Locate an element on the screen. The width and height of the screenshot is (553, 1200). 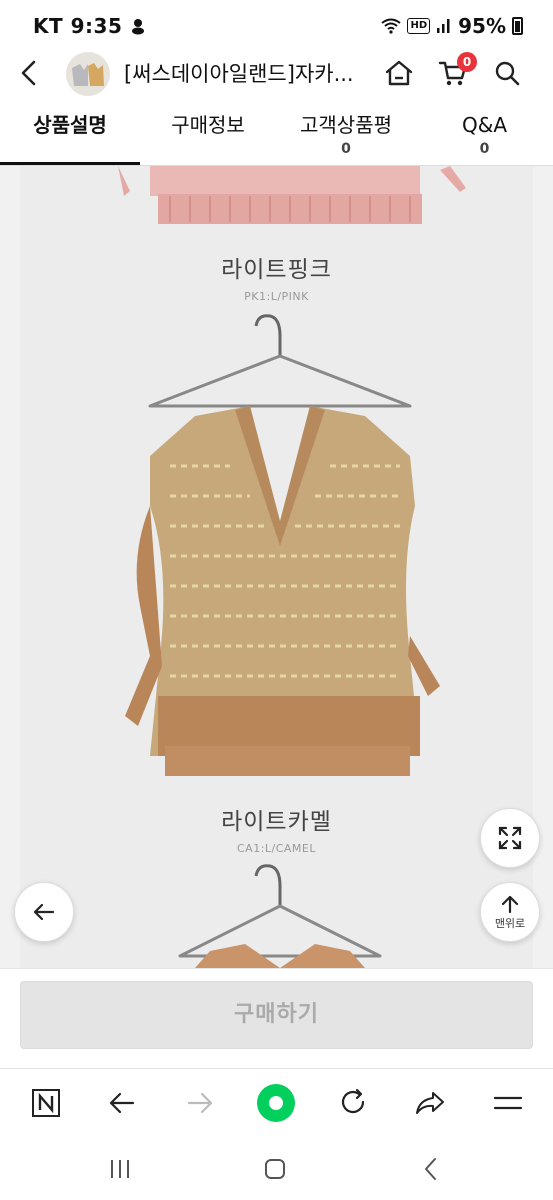
share-icon is located at coordinates (430, 1103).